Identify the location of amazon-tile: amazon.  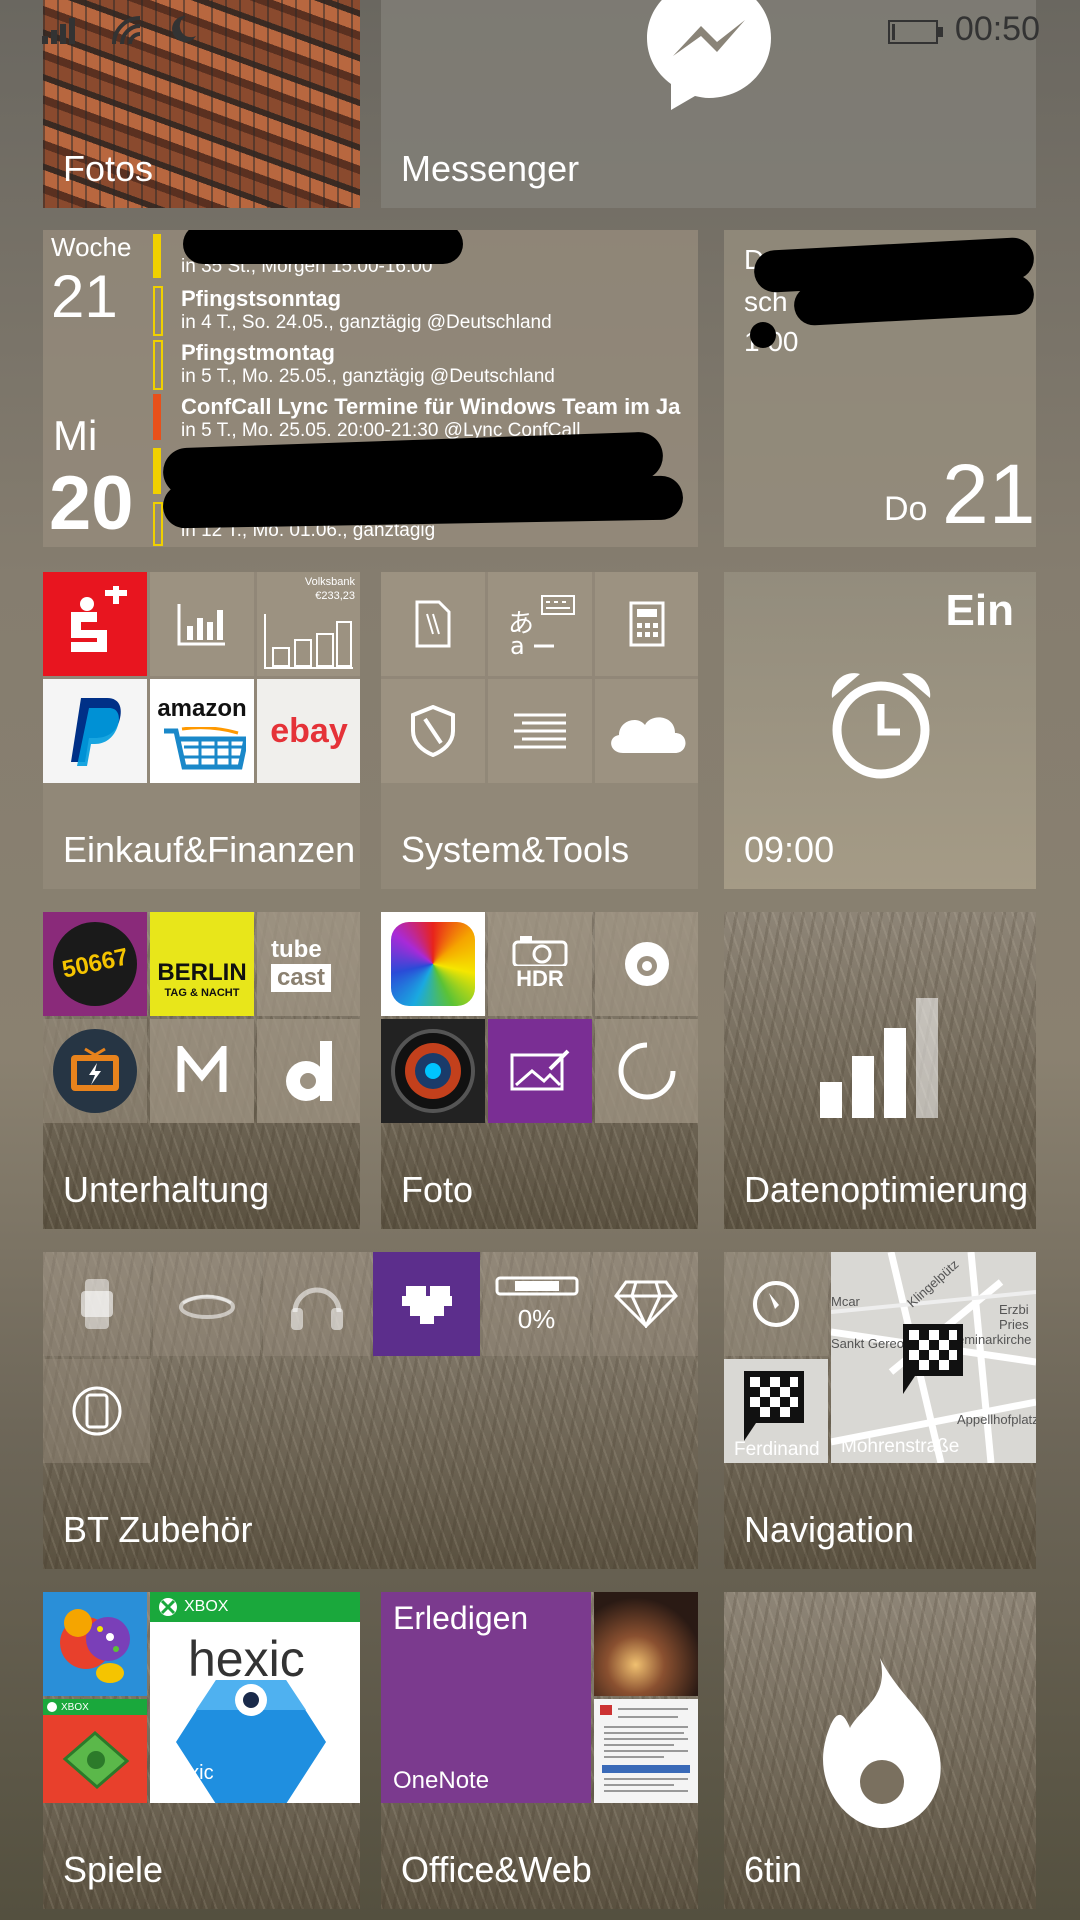
(202, 731).